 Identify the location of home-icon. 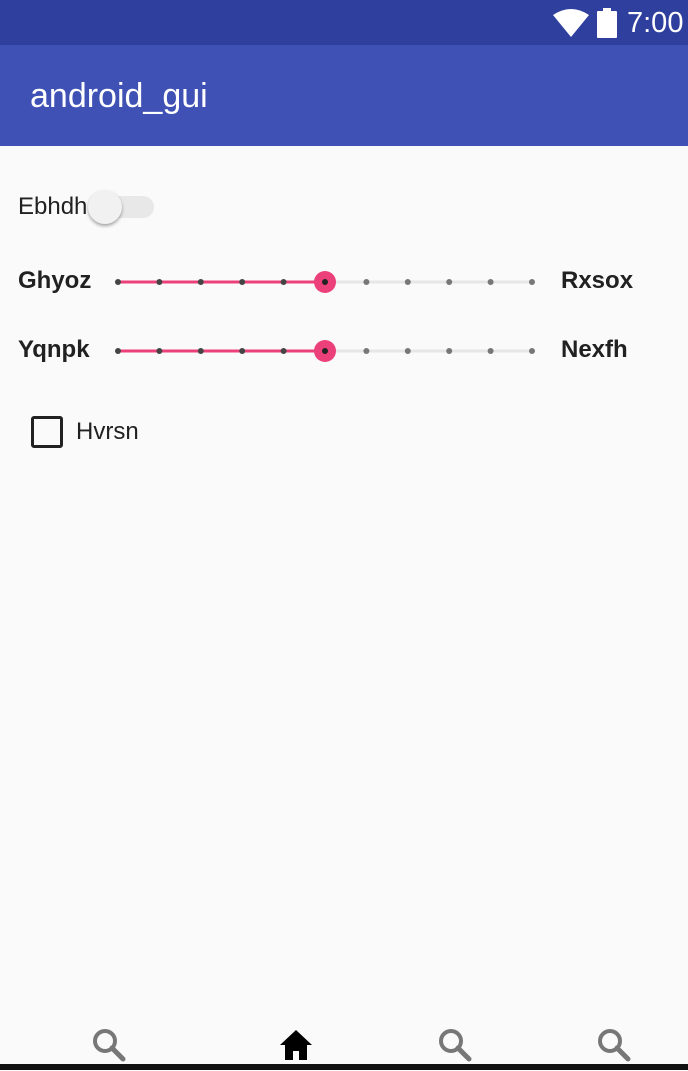
(296, 1045).